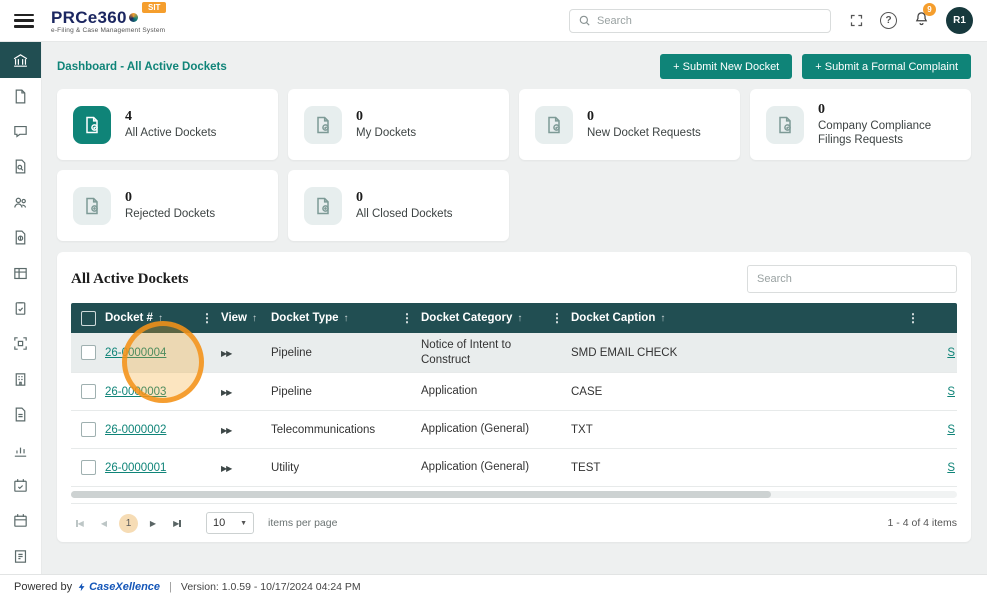 The height and width of the screenshot is (599, 987). I want to click on prev-page-button: ◀, so click(104, 523).